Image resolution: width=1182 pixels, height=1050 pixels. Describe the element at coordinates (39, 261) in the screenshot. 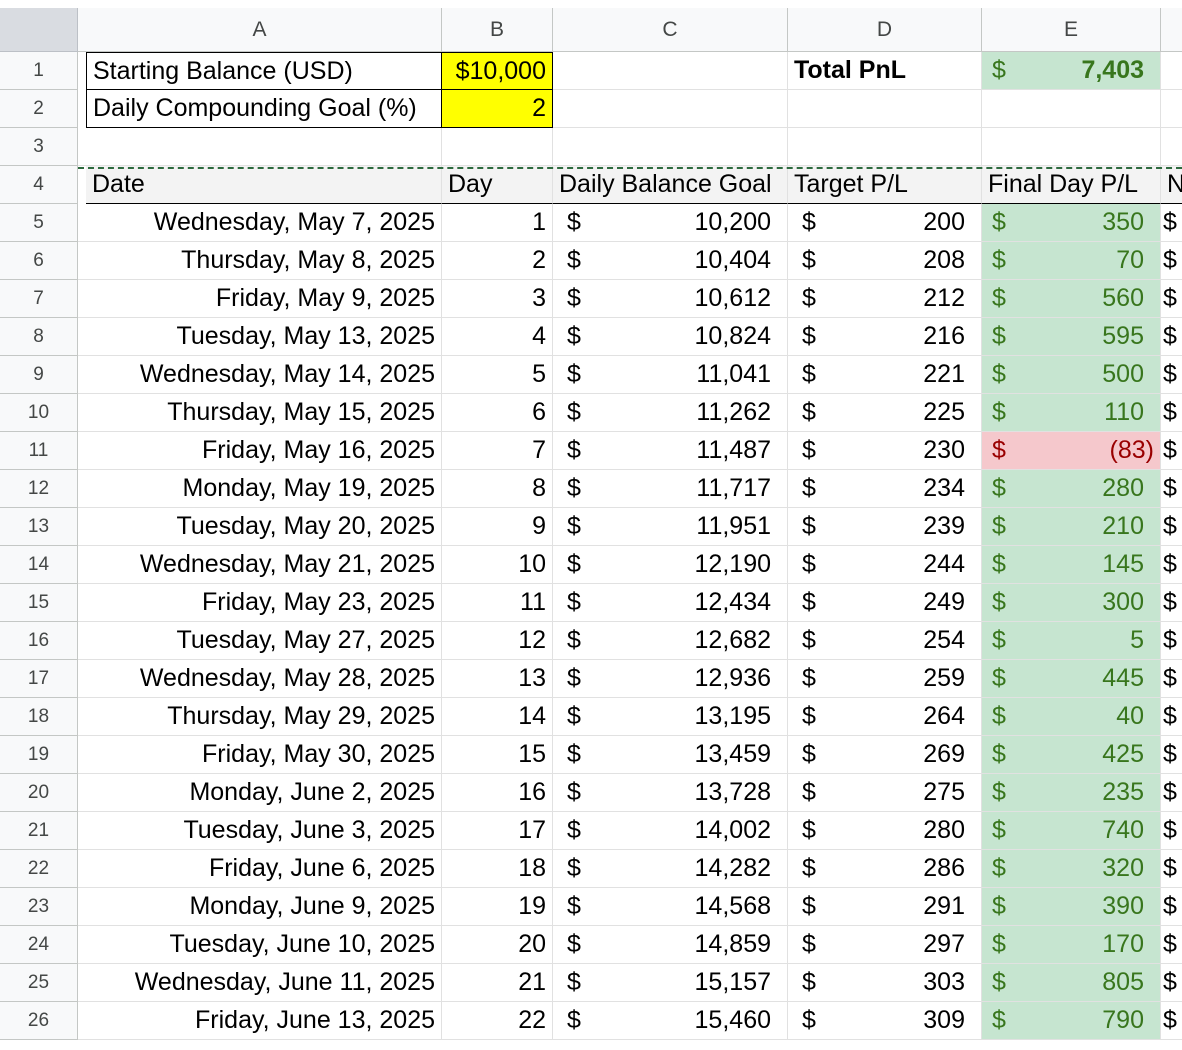

I see `row-number: 6` at that location.